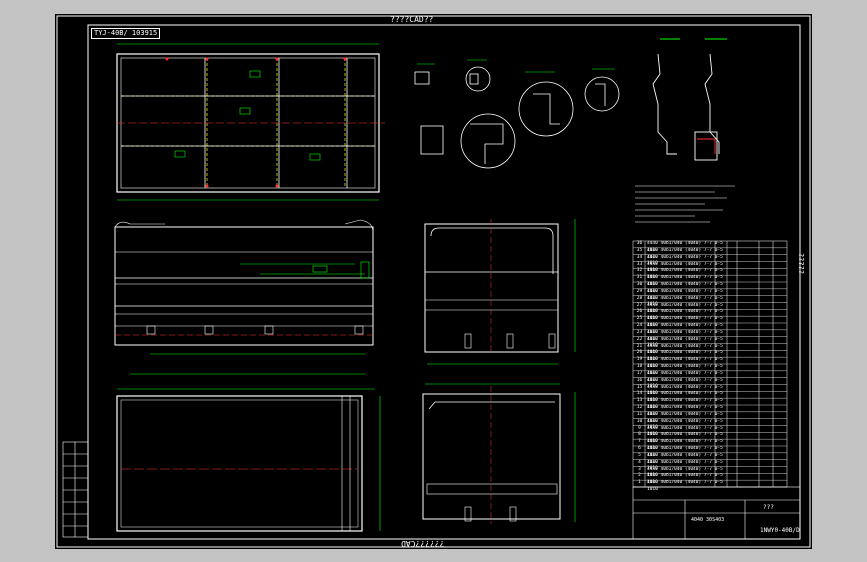  What do you see at coordinates (708, 520) in the screenshot?
I see `title-block-sub: 4040 30S403` at bounding box center [708, 520].